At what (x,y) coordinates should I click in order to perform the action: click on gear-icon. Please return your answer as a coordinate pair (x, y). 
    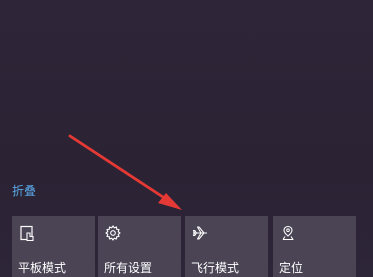
    Looking at the image, I should click on (113, 233).